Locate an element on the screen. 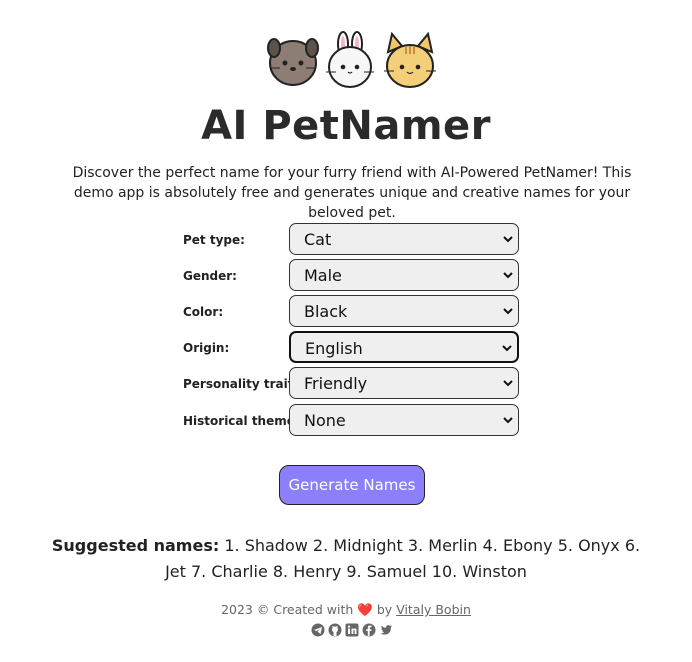 The height and width of the screenshot is (662, 692). pets-logo is located at coordinates (351, 59).